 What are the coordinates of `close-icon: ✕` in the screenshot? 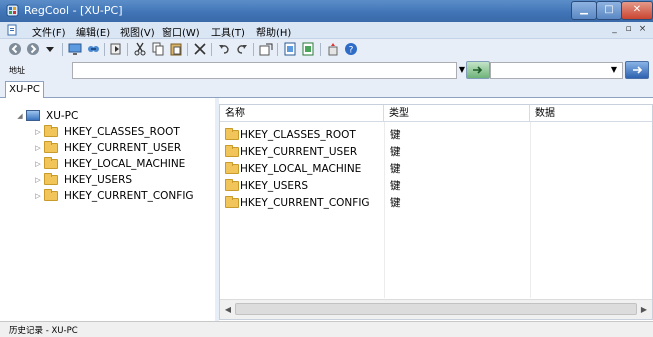 It's located at (637, 9).